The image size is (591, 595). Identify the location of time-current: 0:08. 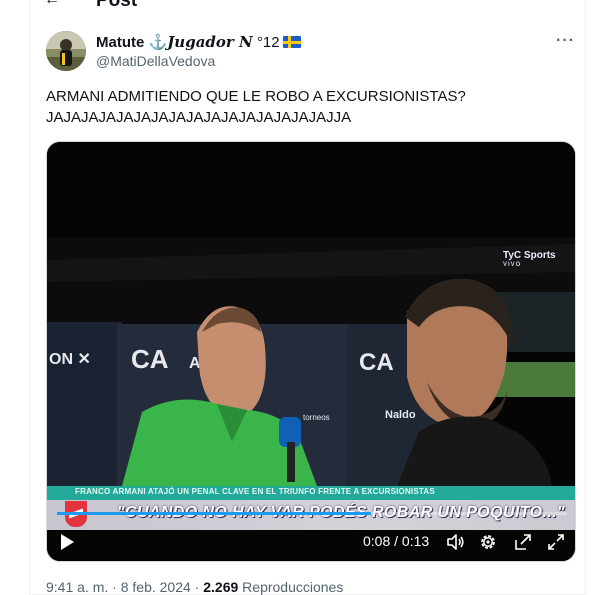
(377, 541).